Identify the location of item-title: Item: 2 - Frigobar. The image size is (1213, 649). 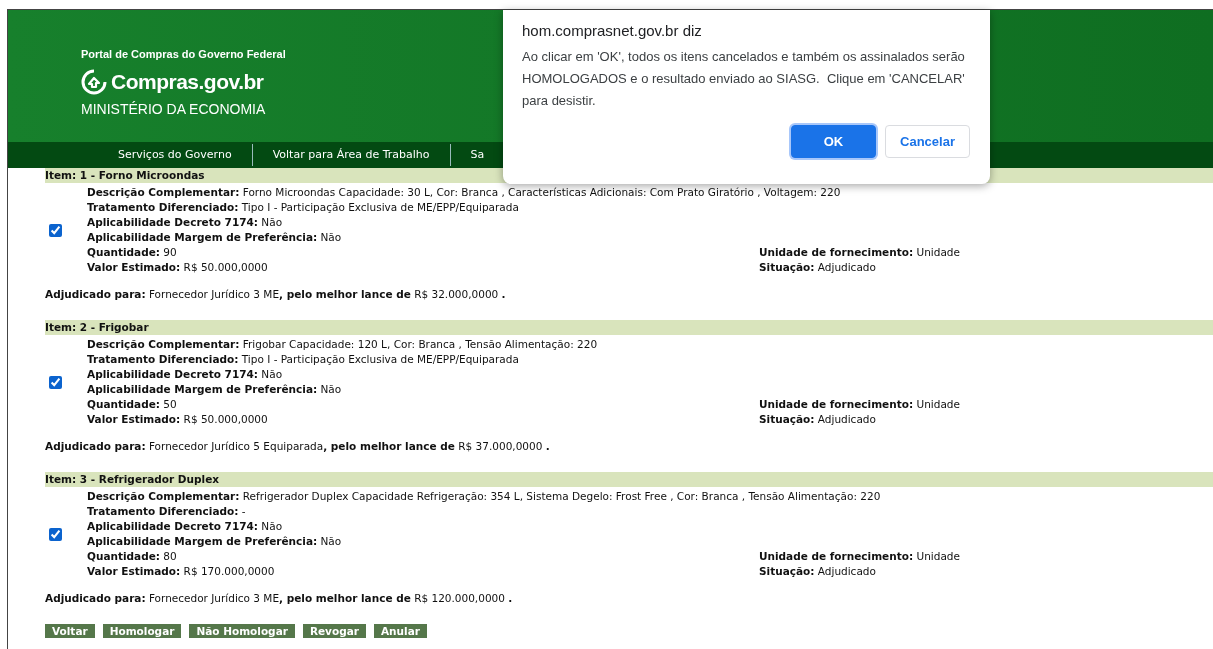
(97, 327).